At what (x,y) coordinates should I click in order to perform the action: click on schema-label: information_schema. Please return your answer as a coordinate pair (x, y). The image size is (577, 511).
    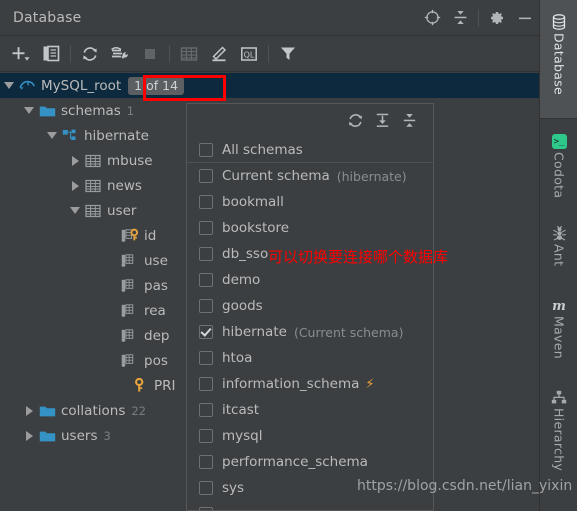
    Looking at the image, I should click on (291, 384).